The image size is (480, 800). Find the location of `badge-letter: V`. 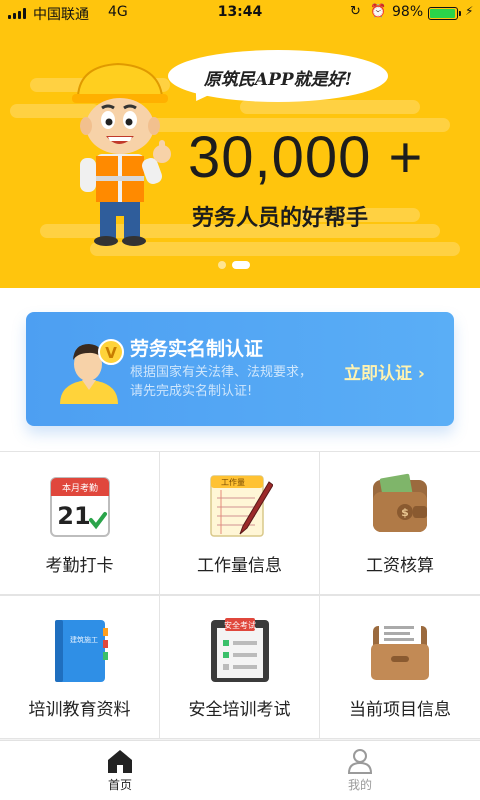

badge-letter: V is located at coordinates (111, 353).